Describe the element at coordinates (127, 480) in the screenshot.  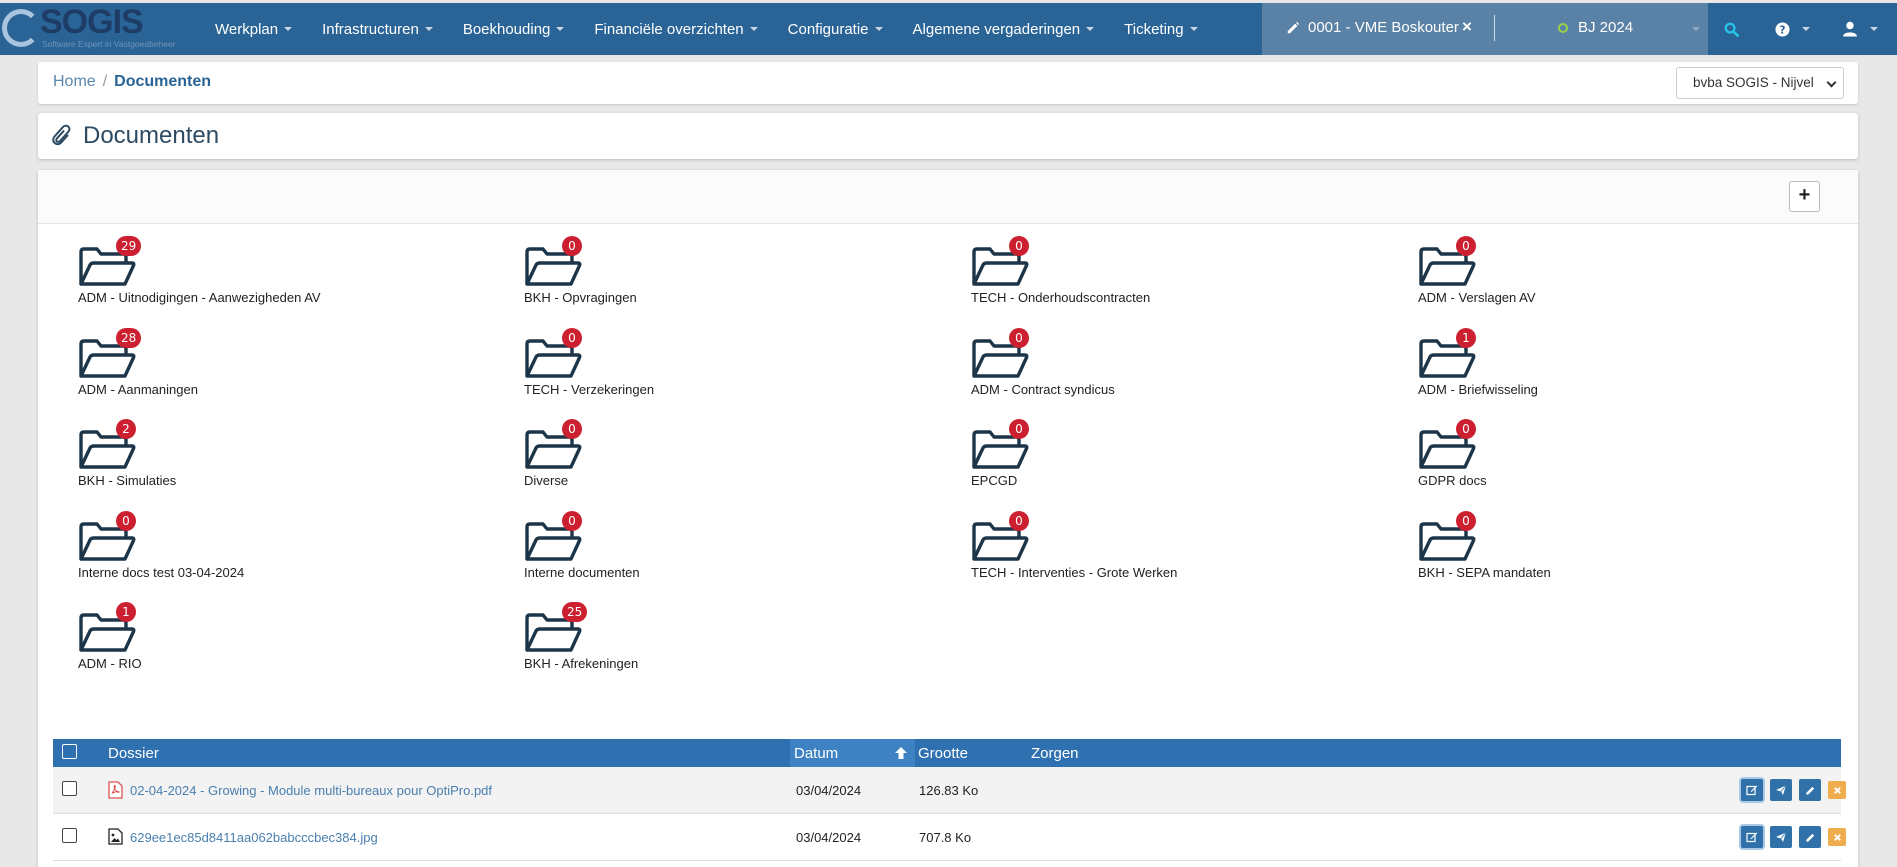
I see `folder-label: BKH - Simulaties` at that location.